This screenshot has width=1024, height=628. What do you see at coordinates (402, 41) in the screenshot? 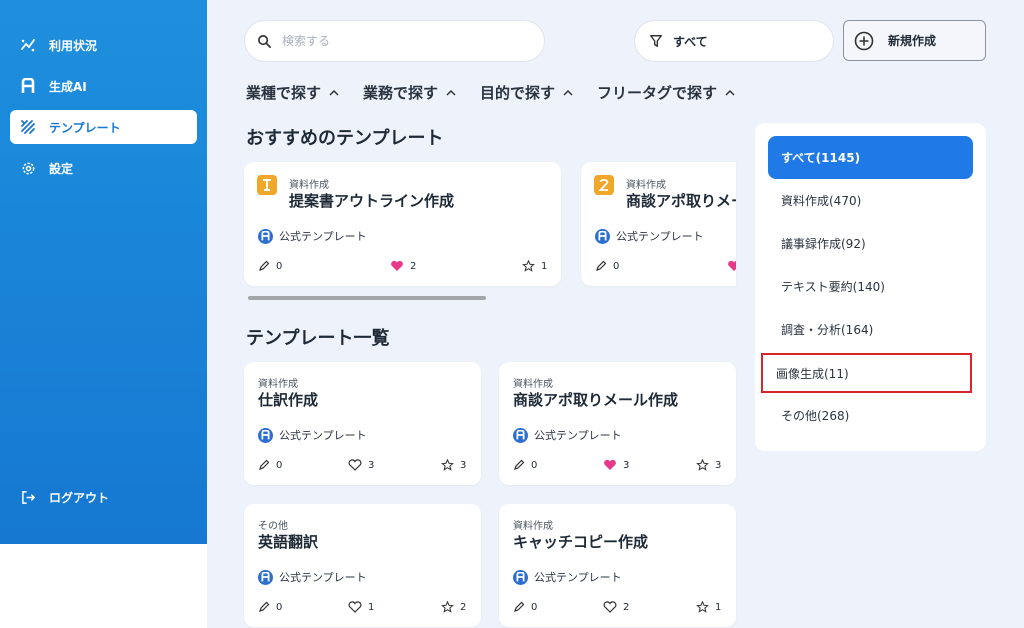
I see `search-input` at bounding box center [402, 41].